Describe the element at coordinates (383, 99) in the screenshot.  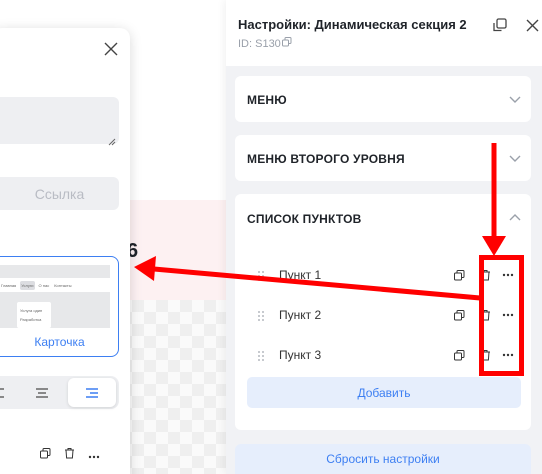
I see `section-menu: МЕНЮ` at that location.